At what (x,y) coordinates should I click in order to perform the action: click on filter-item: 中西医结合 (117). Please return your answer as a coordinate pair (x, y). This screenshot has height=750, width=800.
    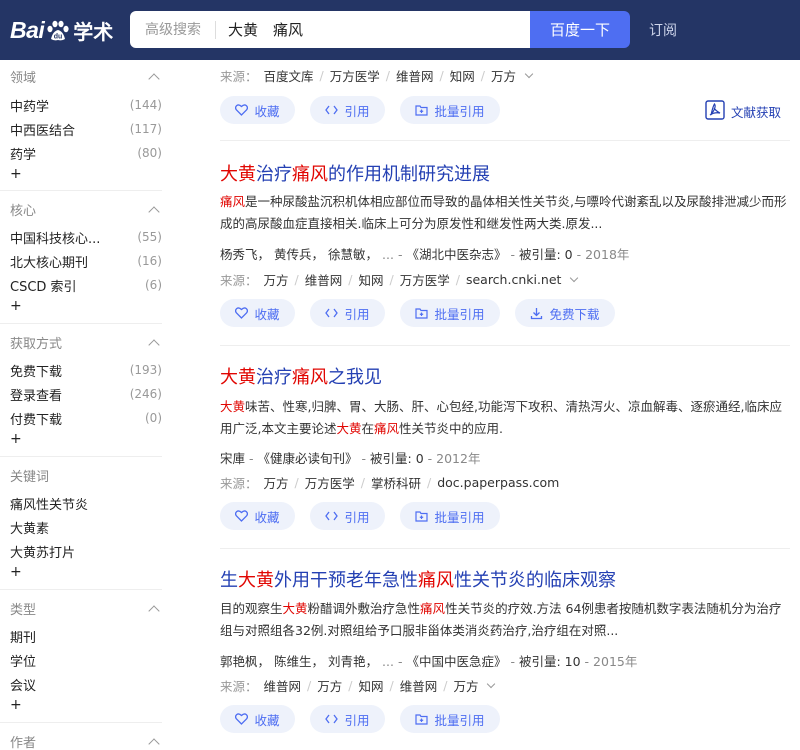
    Looking at the image, I should click on (86, 129).